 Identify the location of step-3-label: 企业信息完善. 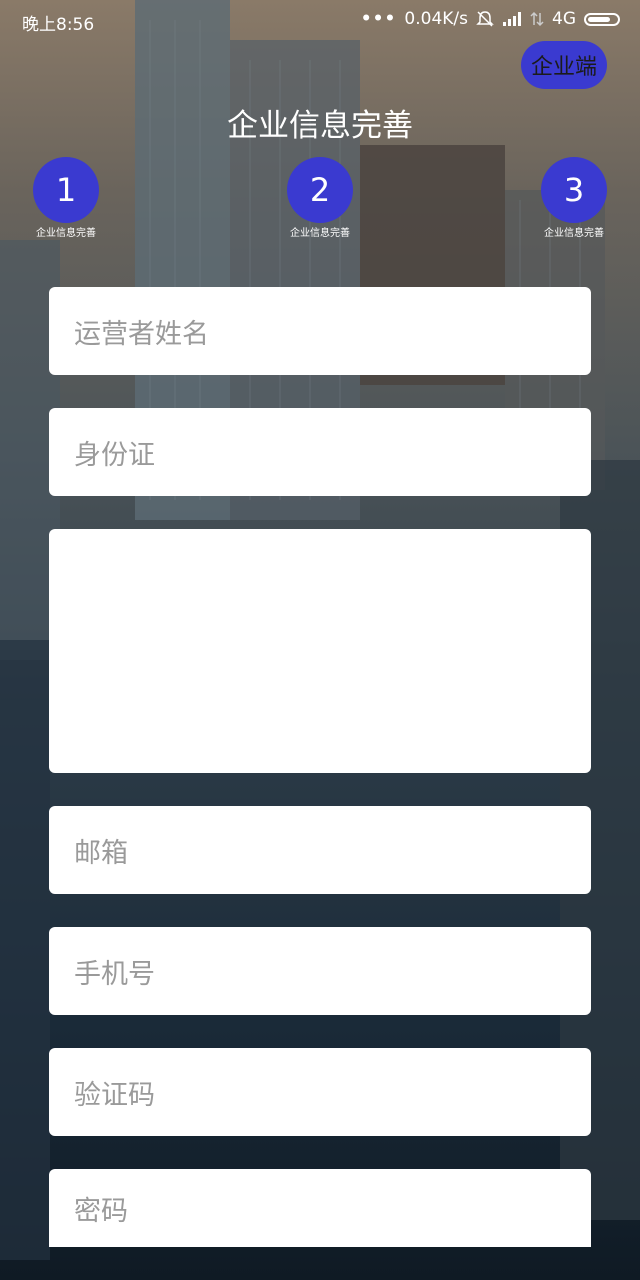
(574, 233).